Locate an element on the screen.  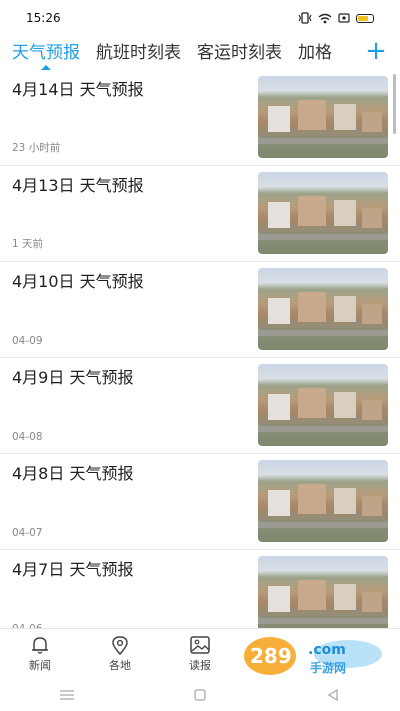
item-time: 04-09 is located at coordinates (27, 341).